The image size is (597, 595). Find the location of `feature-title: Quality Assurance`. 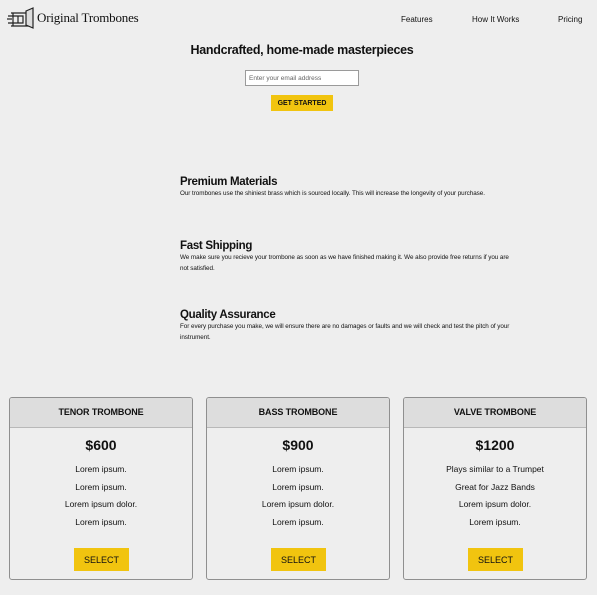

feature-title: Quality Assurance is located at coordinates (228, 315).